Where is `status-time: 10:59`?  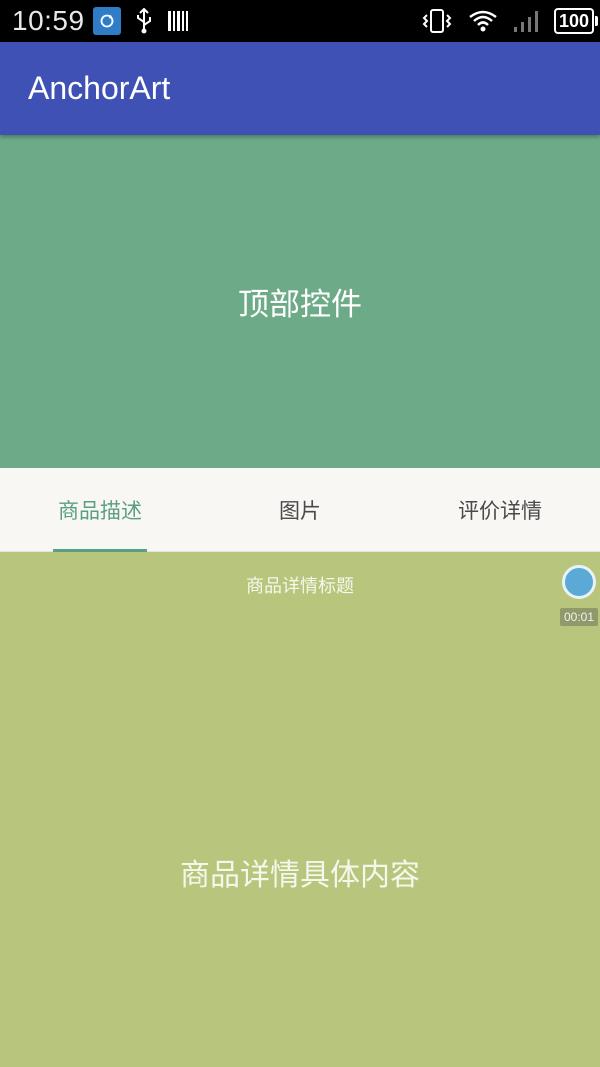
status-time: 10:59 is located at coordinates (48, 20).